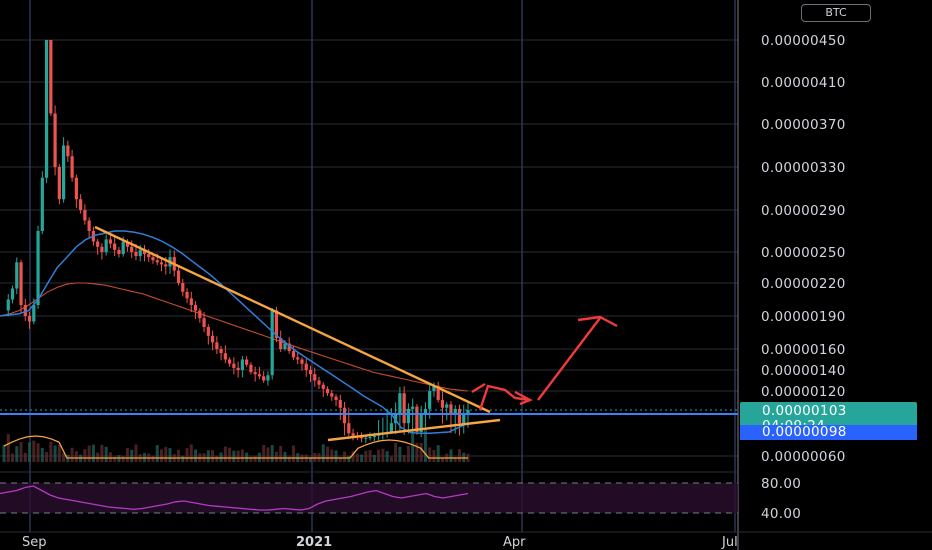 This screenshot has width=932, height=550. What do you see at coordinates (314, 542) in the screenshot?
I see `time-tick-label: 2021` at bounding box center [314, 542].